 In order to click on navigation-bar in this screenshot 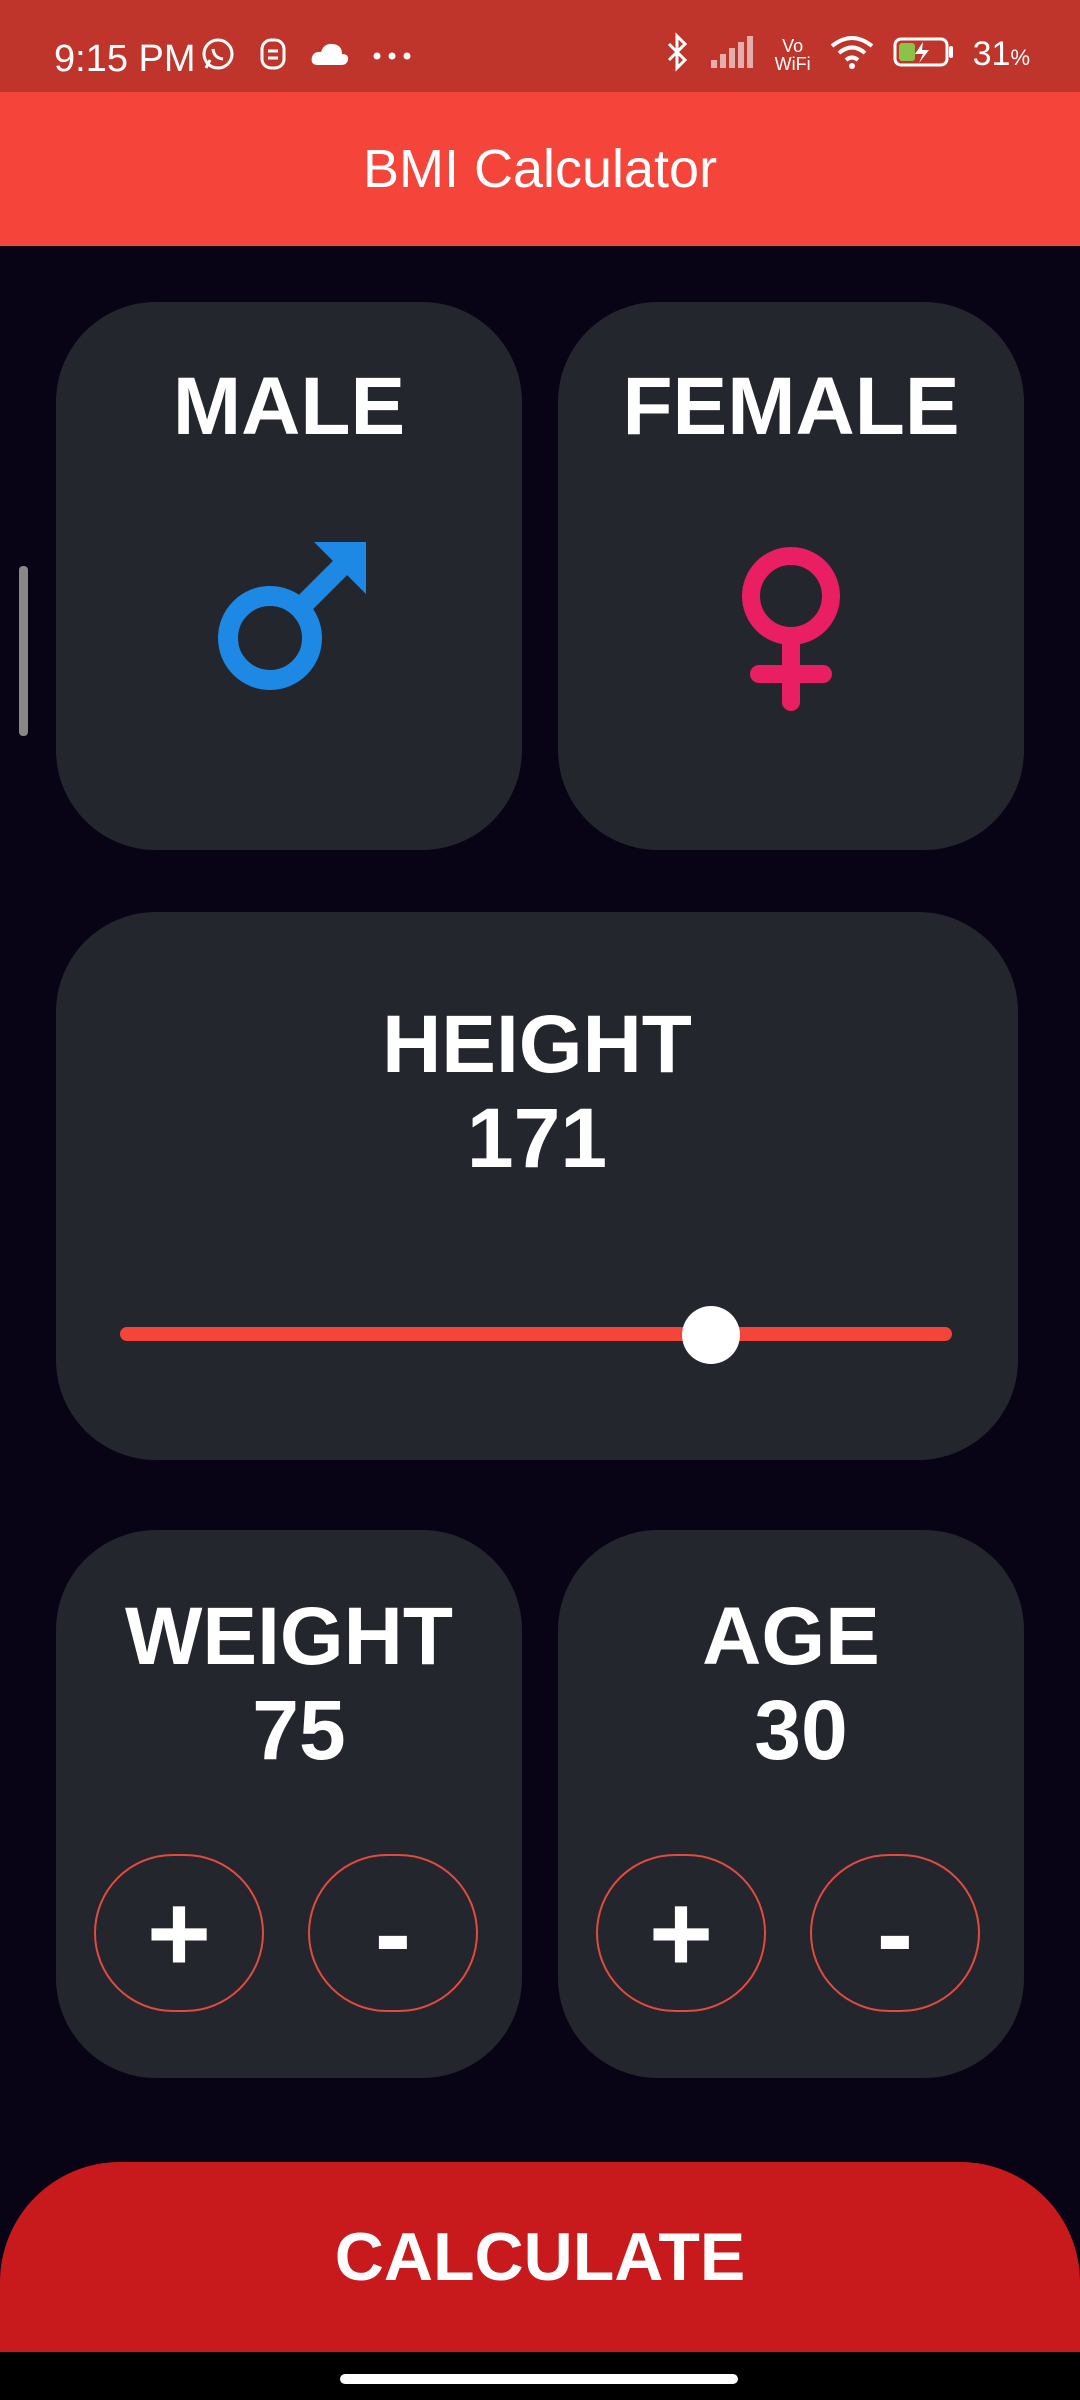, I will do `click(540, 2376)`.